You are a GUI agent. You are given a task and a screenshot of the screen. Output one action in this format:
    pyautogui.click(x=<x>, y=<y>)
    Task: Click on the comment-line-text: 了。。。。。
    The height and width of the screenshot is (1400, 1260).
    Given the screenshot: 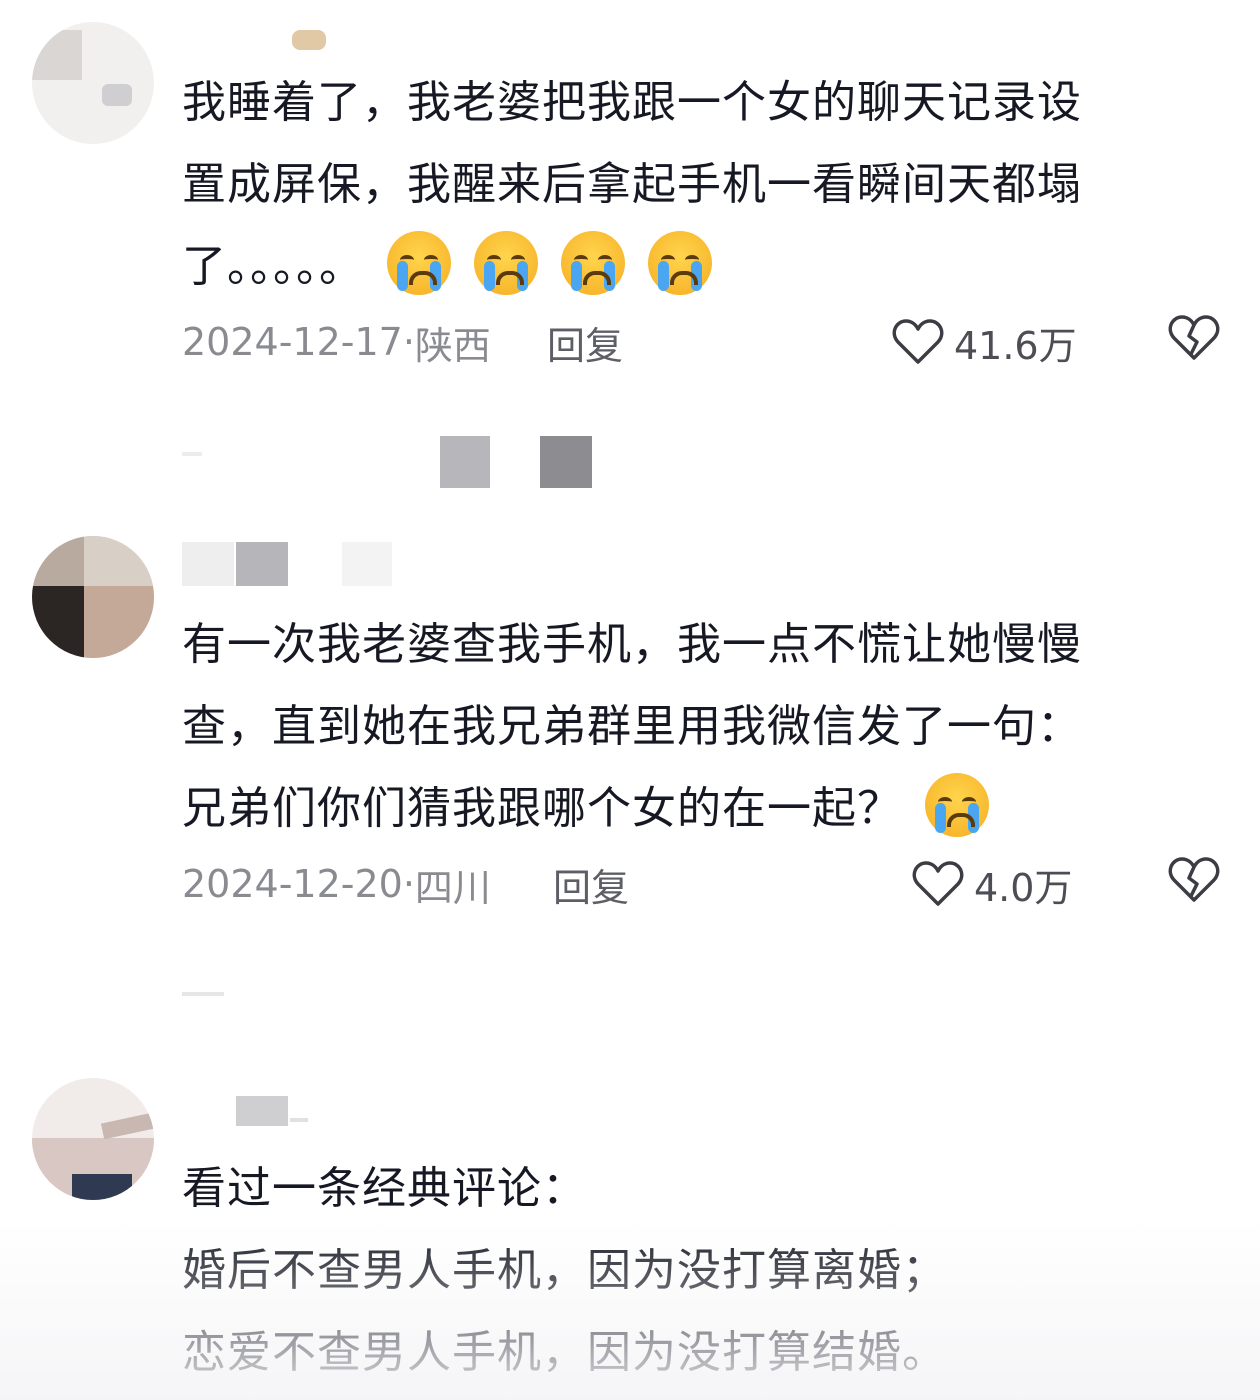 What is the action you would take?
    pyautogui.click(x=273, y=266)
    